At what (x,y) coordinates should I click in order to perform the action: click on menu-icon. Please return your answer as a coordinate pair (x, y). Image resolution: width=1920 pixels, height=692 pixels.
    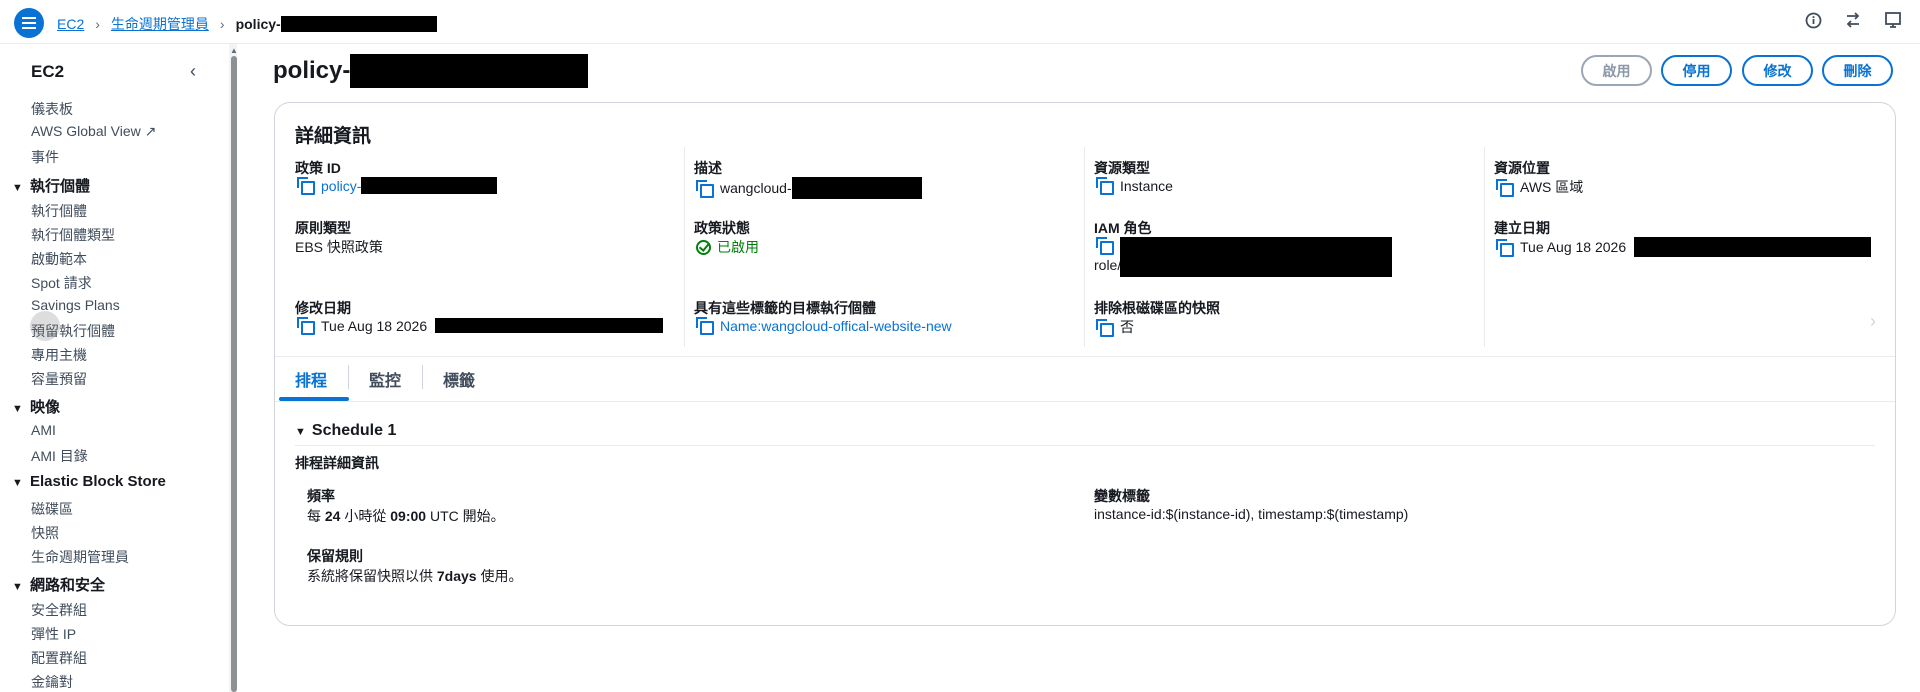
    Looking at the image, I should click on (29, 23).